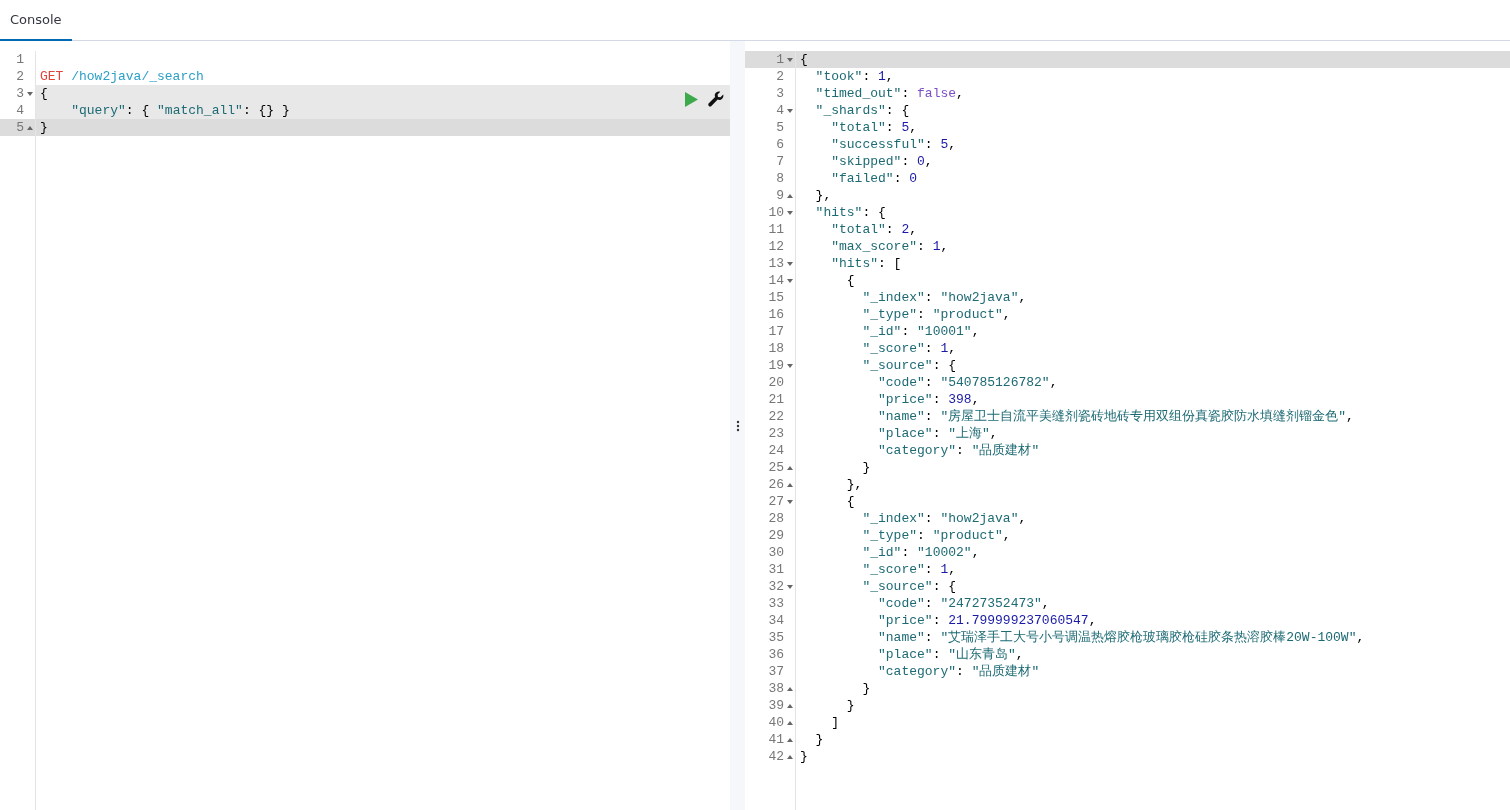  Describe the element at coordinates (874, 178) in the screenshot. I see `code-line: "failed": 0` at that location.